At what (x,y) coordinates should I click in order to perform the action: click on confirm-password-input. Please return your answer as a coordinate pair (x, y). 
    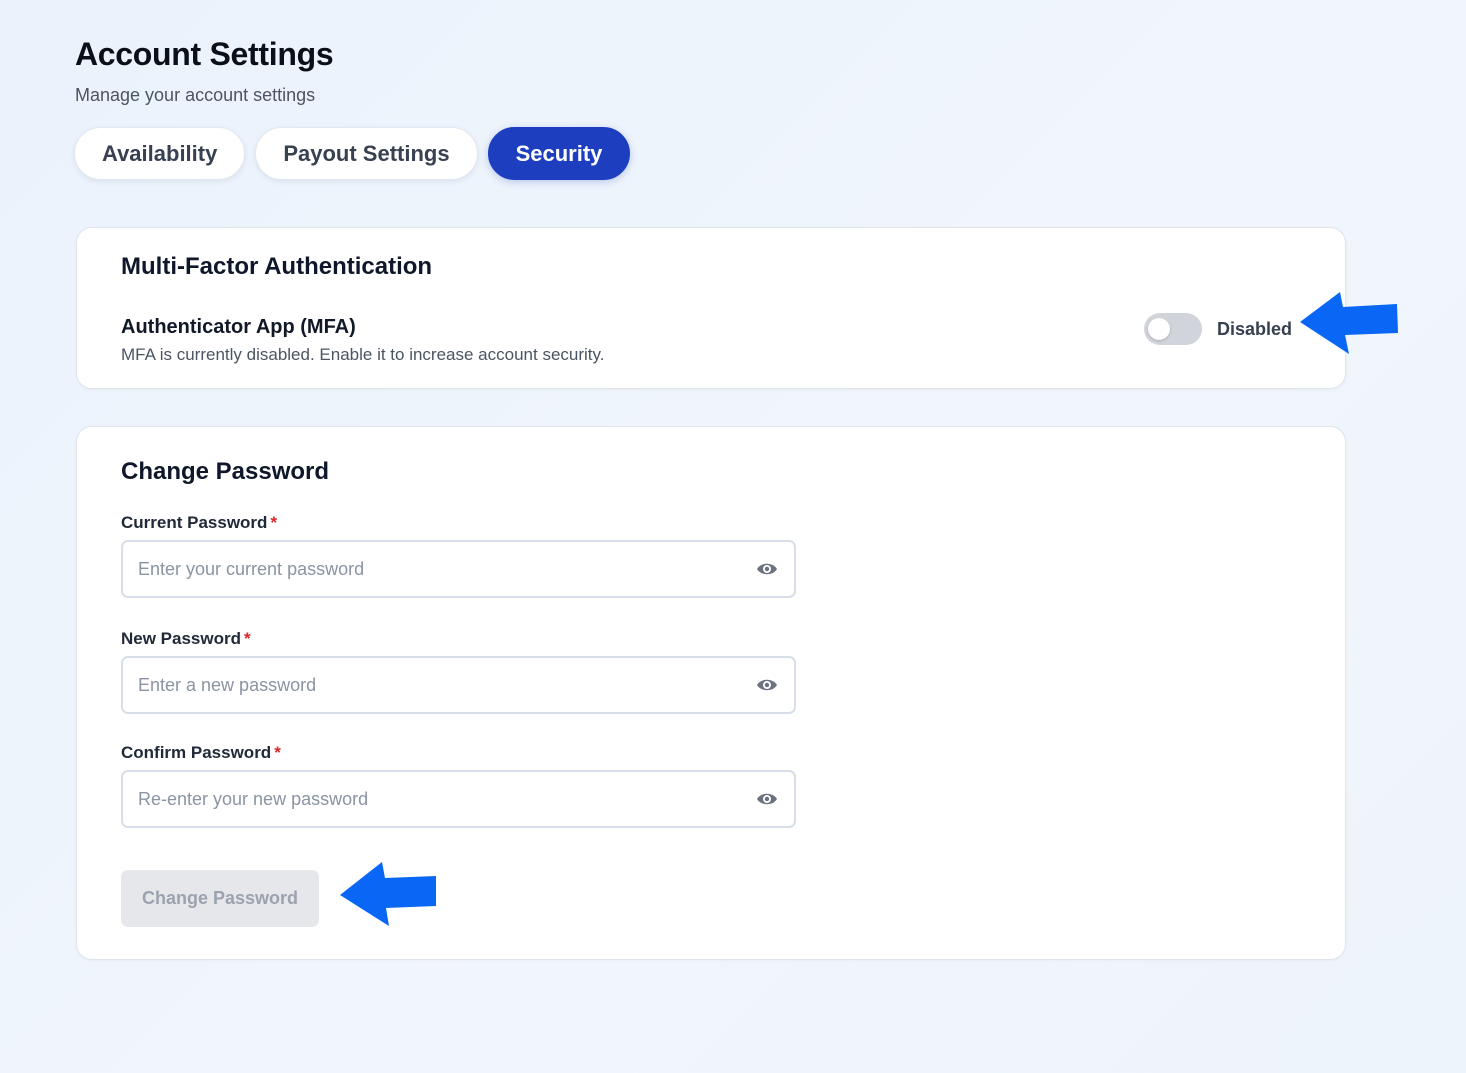
    Looking at the image, I should click on (458, 799).